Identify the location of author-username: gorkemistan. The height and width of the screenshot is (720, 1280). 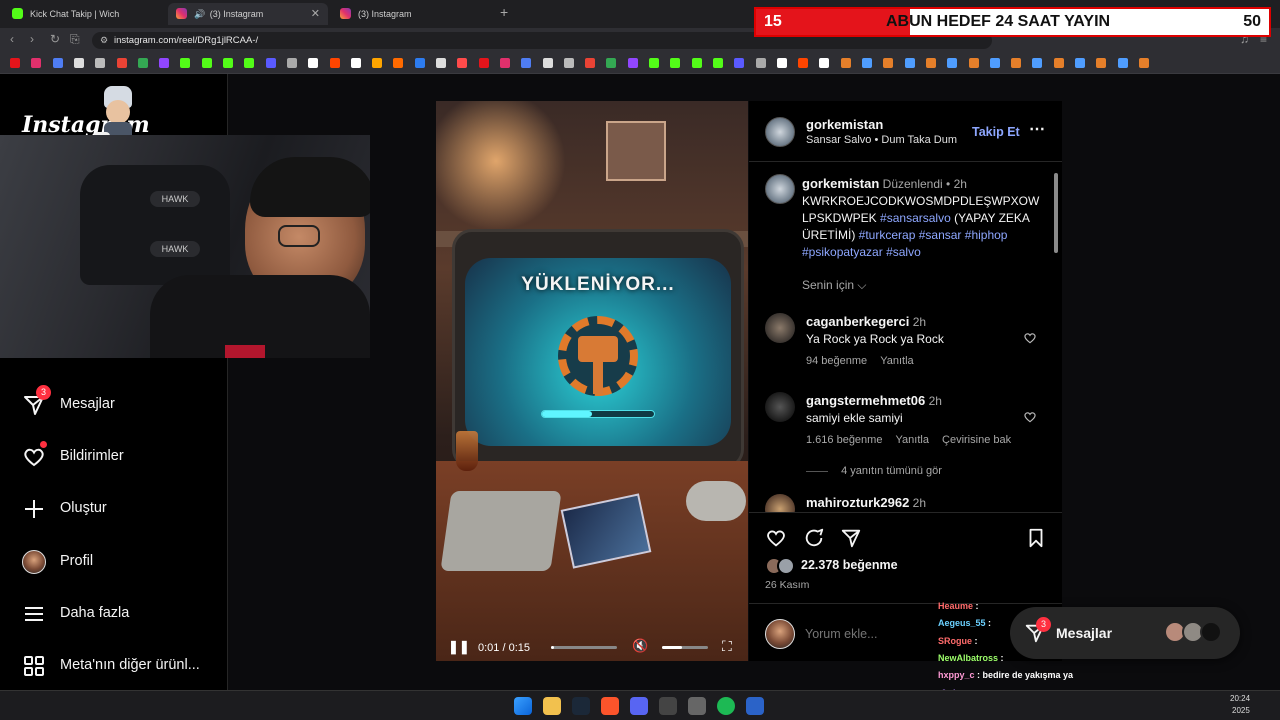
(844, 124).